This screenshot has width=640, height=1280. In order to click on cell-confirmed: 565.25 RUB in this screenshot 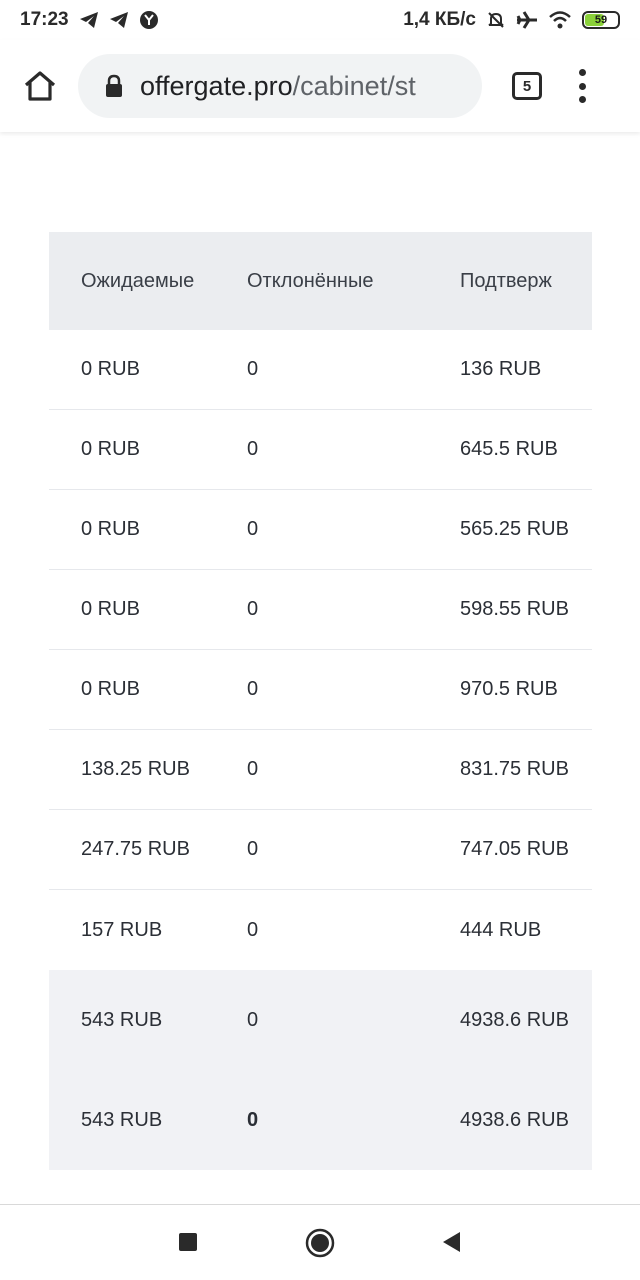, I will do `click(514, 529)`.